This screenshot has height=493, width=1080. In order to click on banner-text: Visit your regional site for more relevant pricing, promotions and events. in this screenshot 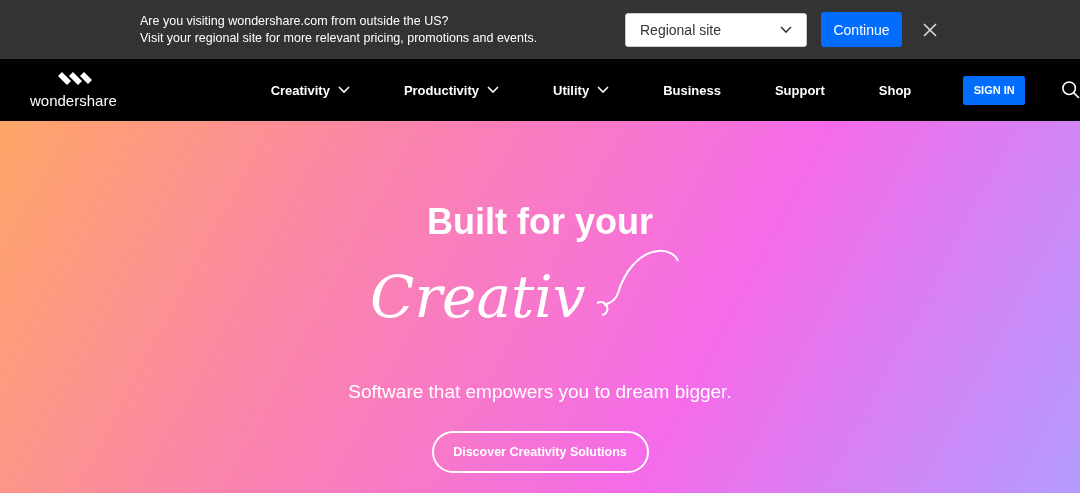, I will do `click(339, 38)`.